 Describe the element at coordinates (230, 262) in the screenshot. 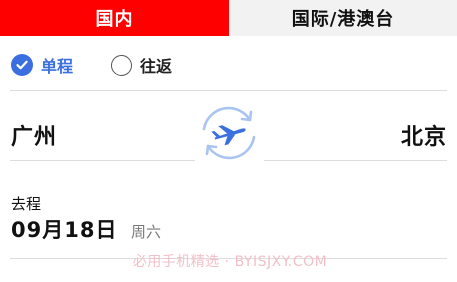

I see `watermark: 必用手机精选 · BYISJXY.COM` at that location.